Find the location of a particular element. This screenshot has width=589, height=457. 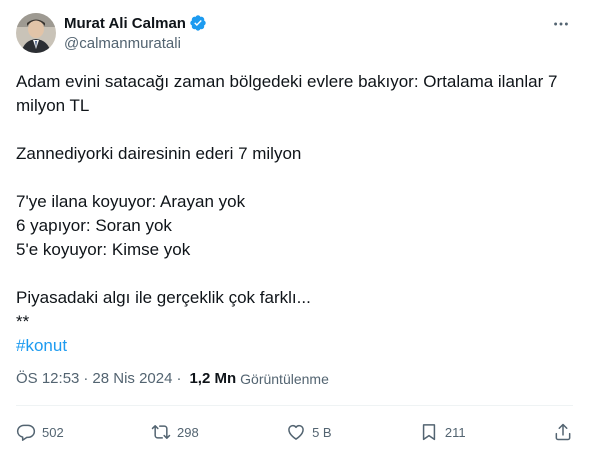

tweet-line: 6 yapıyor: Soran yok is located at coordinates (94, 225).